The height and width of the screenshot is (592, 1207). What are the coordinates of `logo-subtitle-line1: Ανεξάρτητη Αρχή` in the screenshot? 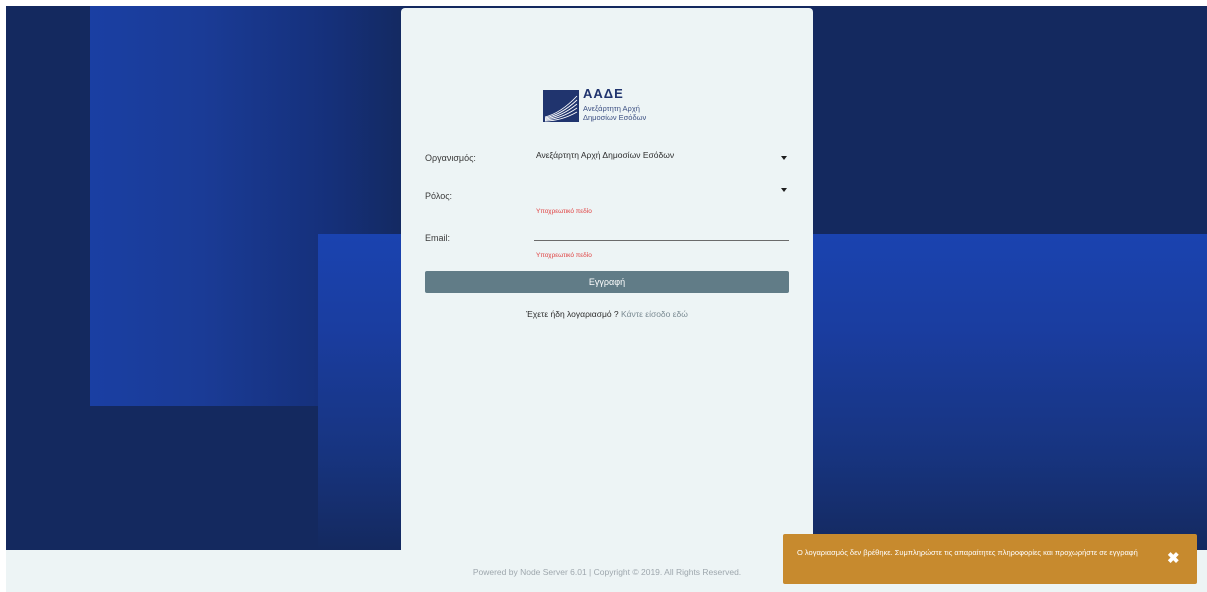 It's located at (611, 108).